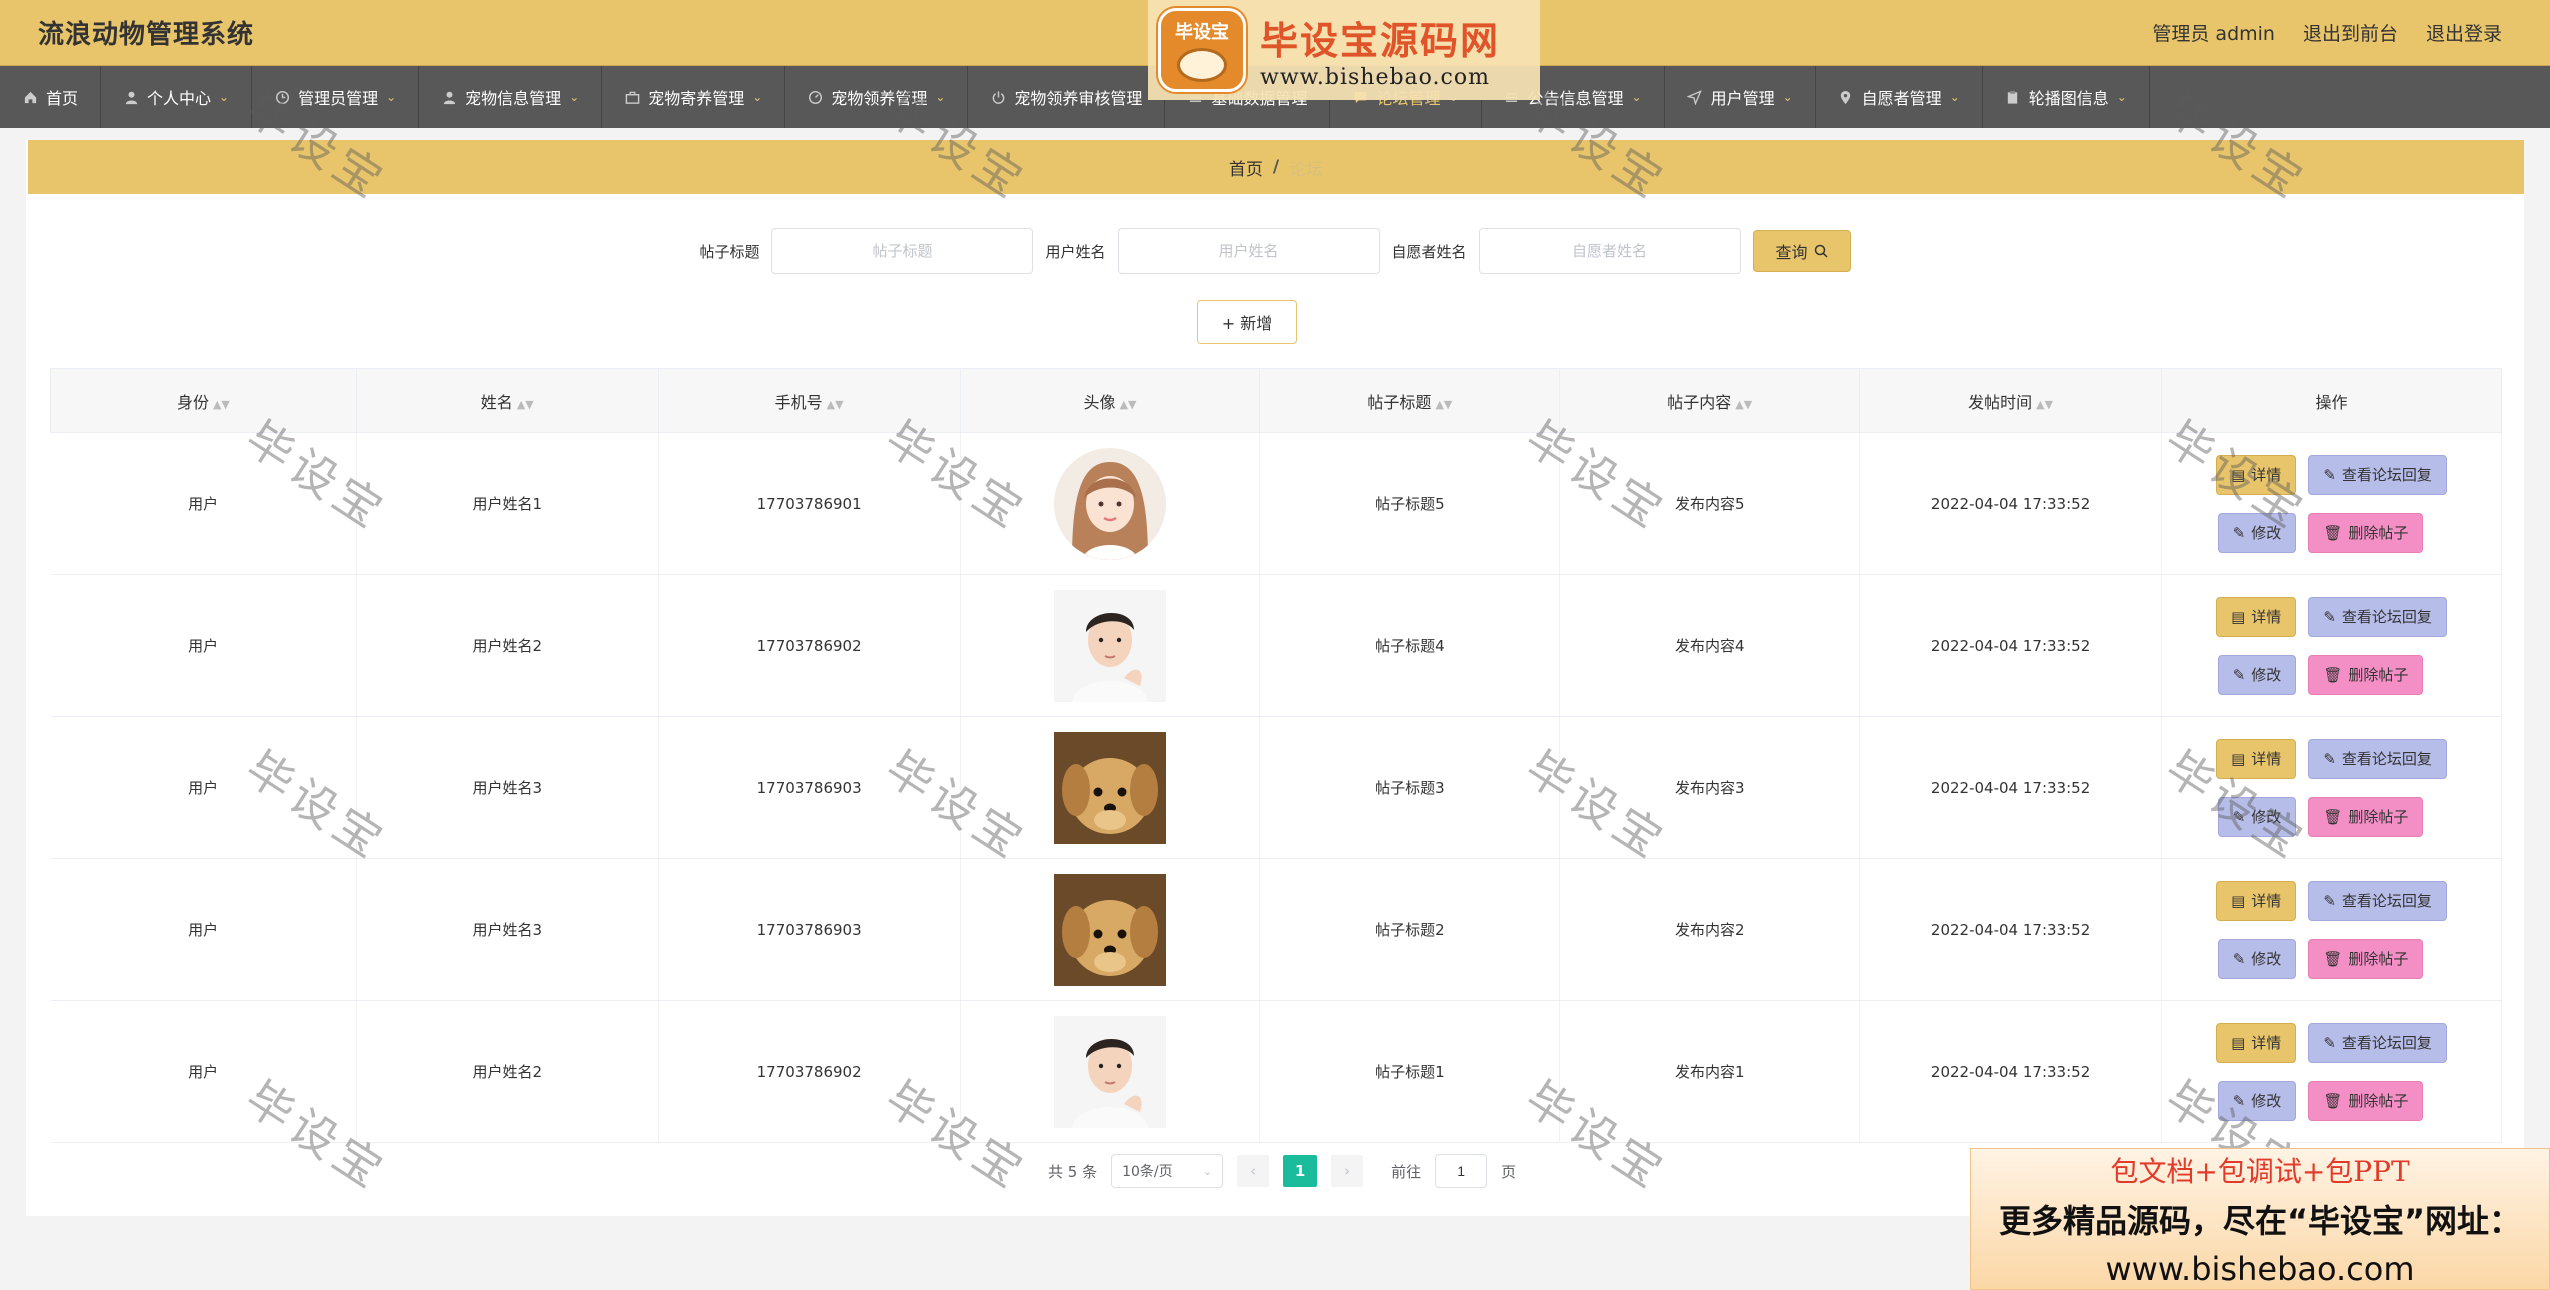 This screenshot has height=1290, width=2550. I want to click on next-page-button: ›, so click(1347, 1171).